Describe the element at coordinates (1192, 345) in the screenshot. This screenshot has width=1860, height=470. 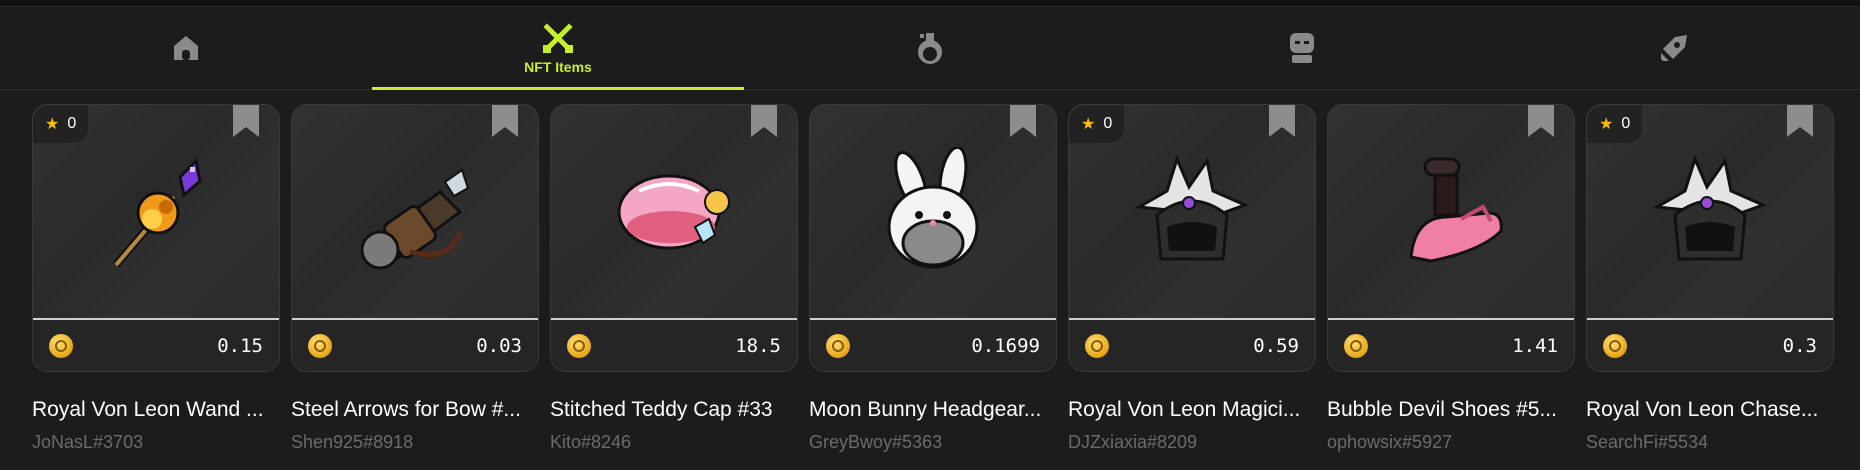
I see `price-row: 0.59` at that location.